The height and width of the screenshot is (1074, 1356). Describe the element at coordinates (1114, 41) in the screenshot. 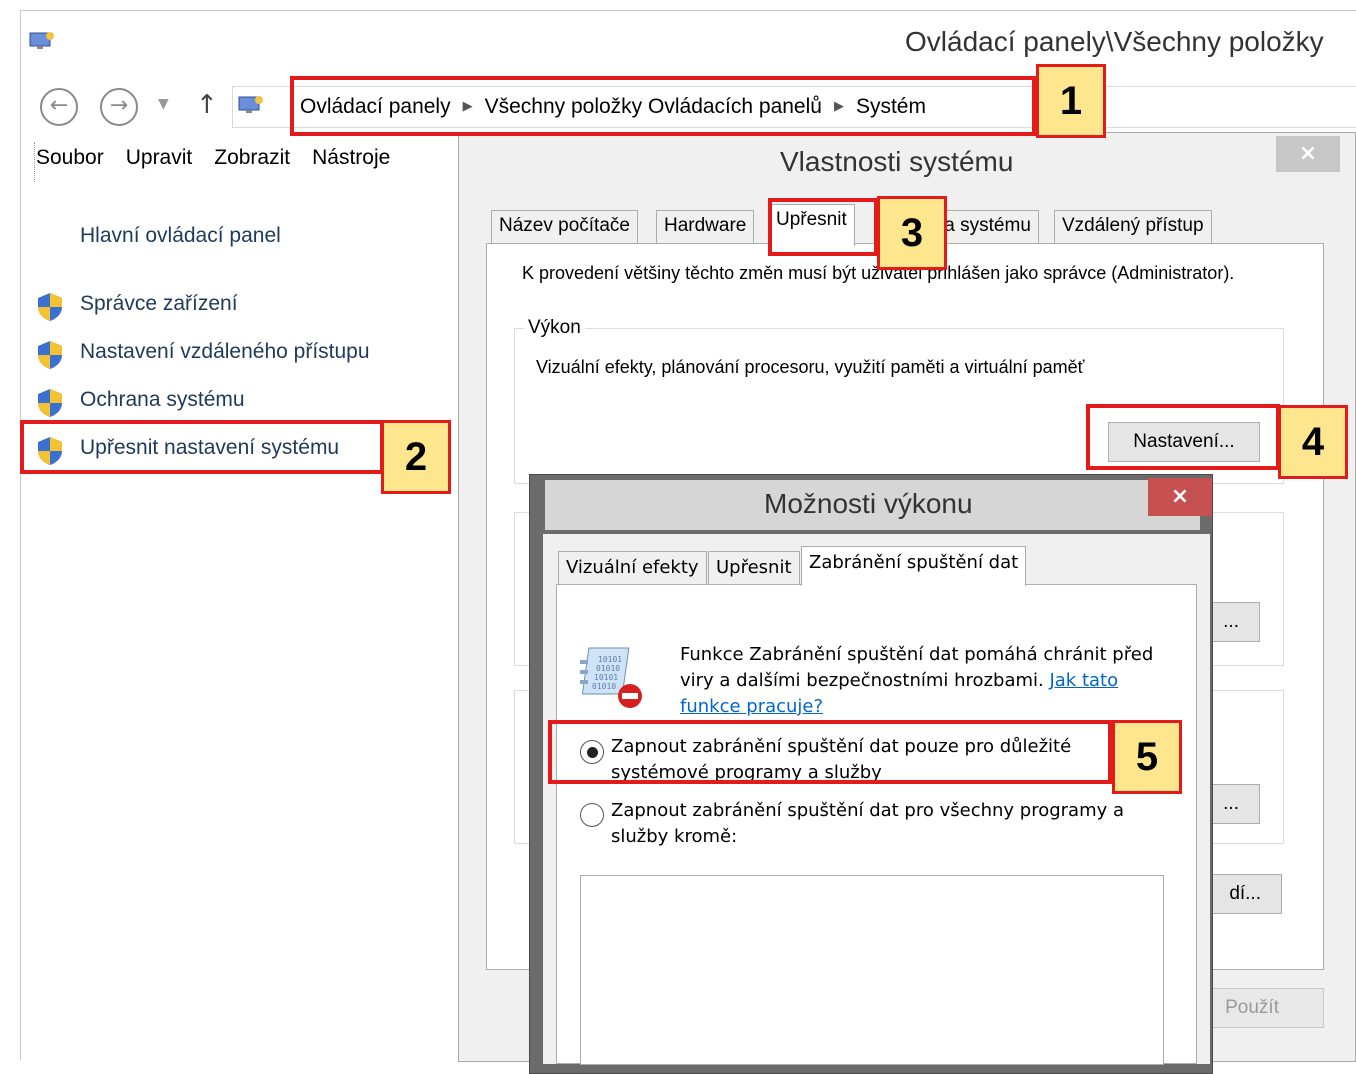

I see `window-title: Ovládací panely\Všechny položky` at that location.